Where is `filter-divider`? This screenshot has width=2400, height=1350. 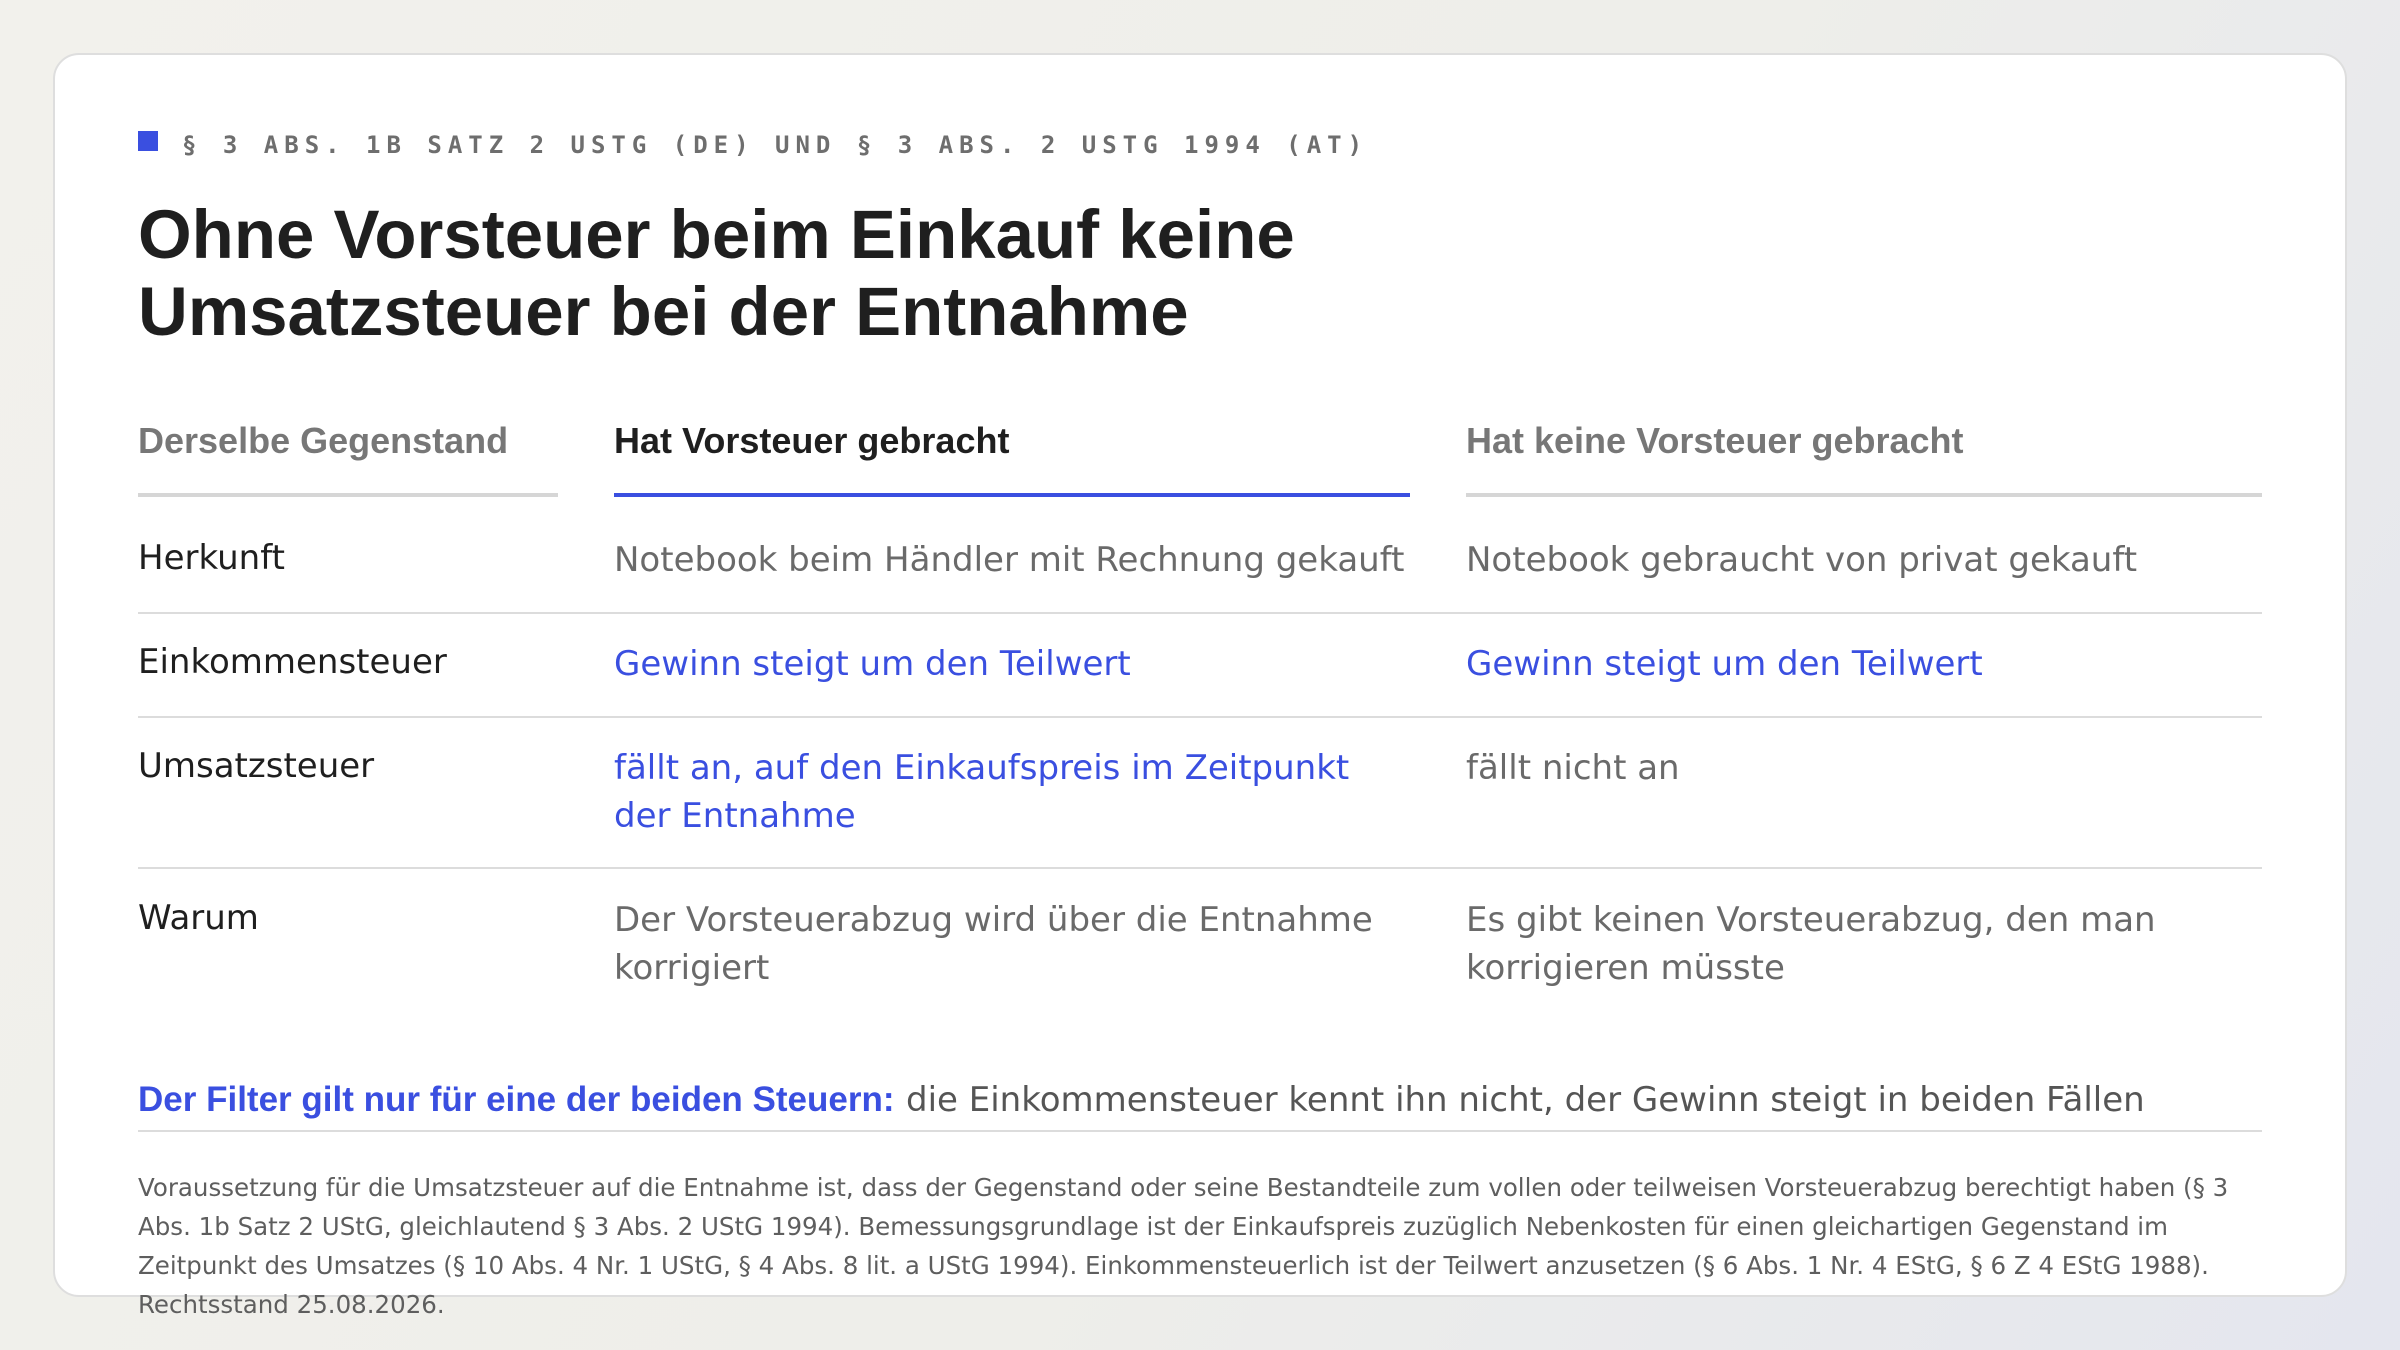
filter-divider is located at coordinates (1200, 1131).